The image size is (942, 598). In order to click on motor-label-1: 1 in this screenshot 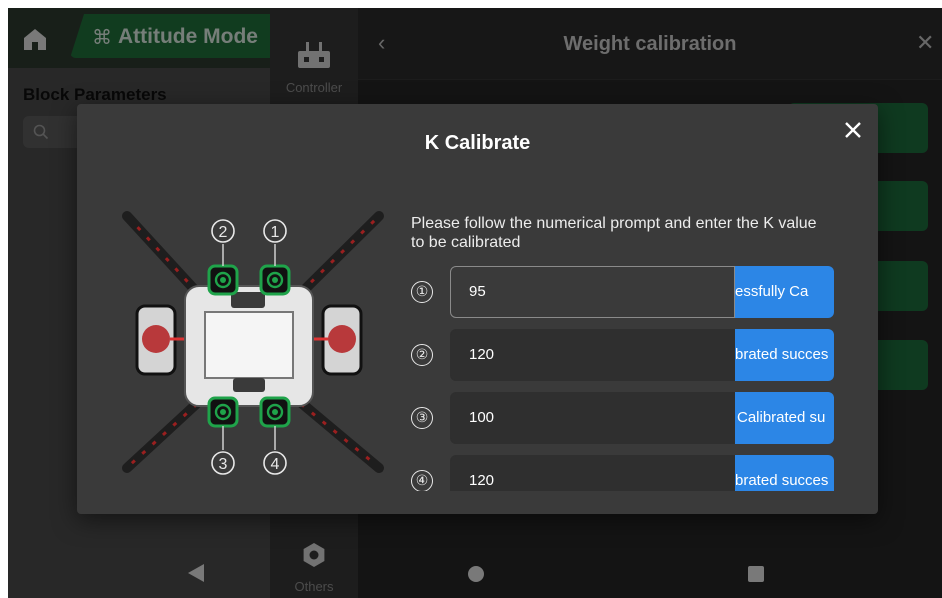, I will do `click(275, 232)`.